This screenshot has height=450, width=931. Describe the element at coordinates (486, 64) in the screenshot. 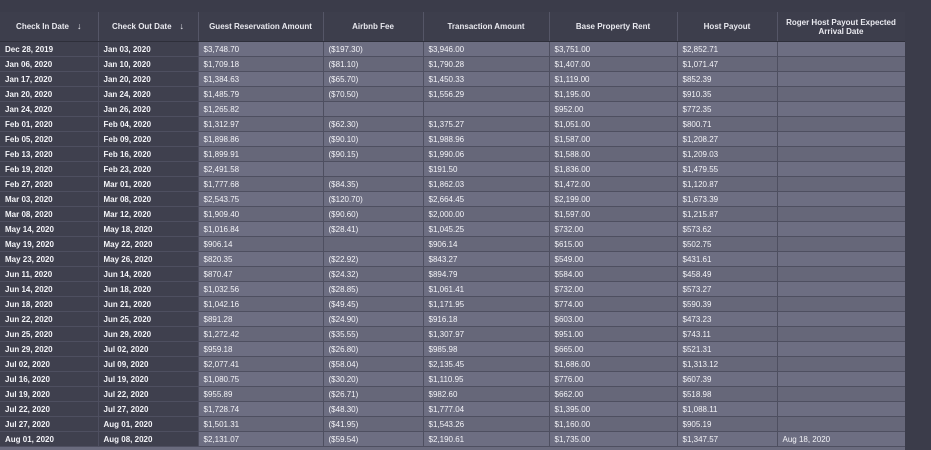

I see `table-cell: $1,790.28` at that location.